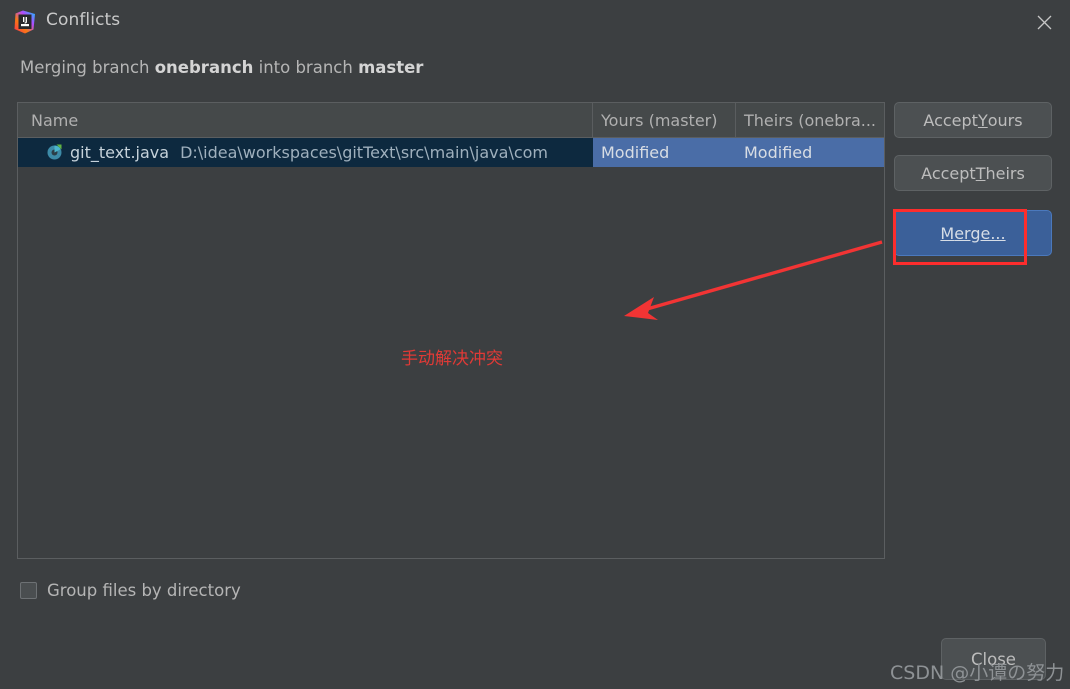 Image resolution: width=1070 pixels, height=689 pixels. I want to click on svg-text: IJ, so click(24, 20).